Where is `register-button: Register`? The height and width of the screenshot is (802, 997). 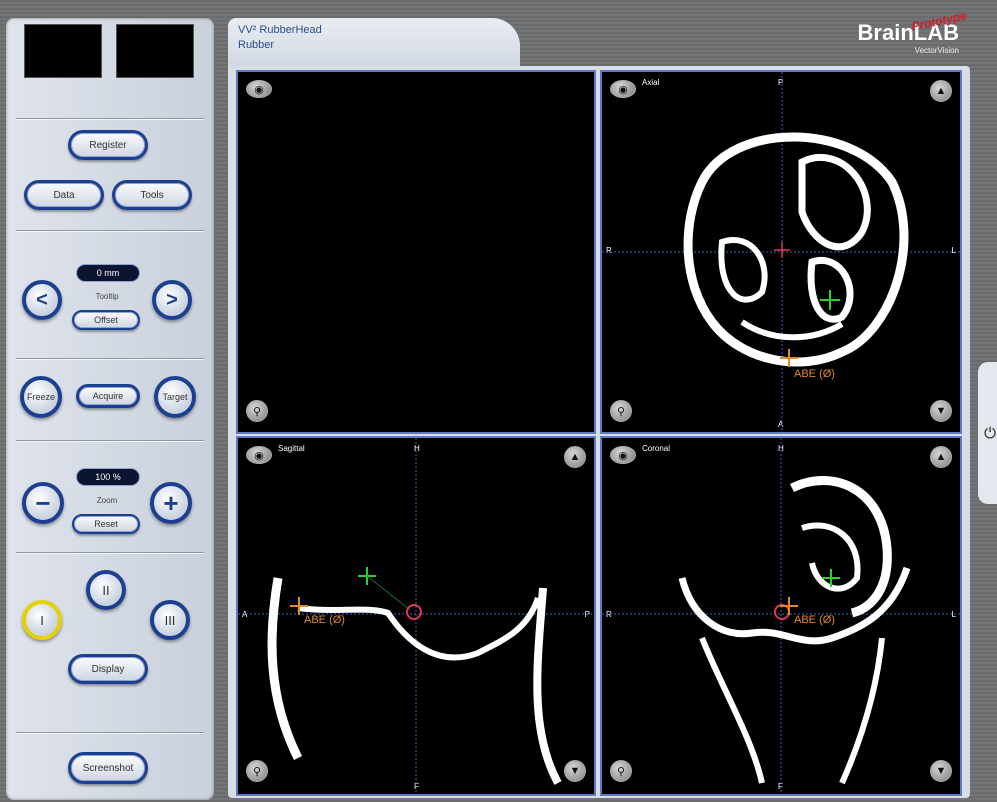 register-button: Register is located at coordinates (108, 145).